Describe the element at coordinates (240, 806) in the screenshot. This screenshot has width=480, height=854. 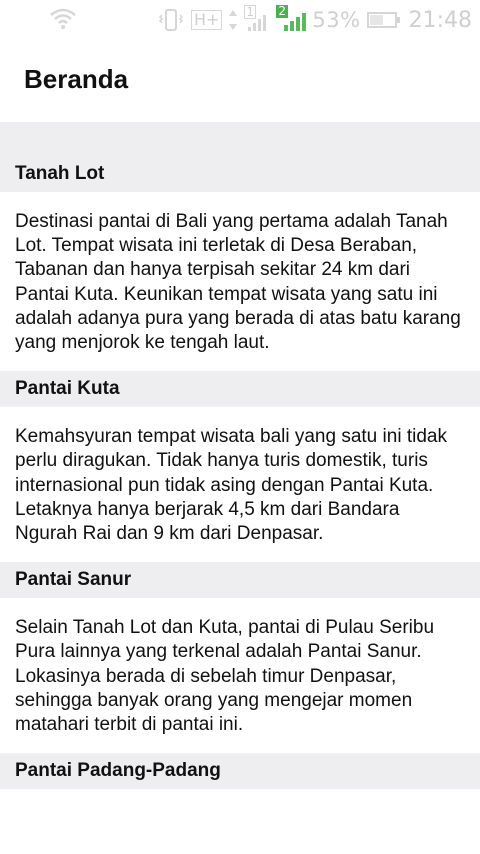
I see `section-body-pantai-padang-padang` at that location.